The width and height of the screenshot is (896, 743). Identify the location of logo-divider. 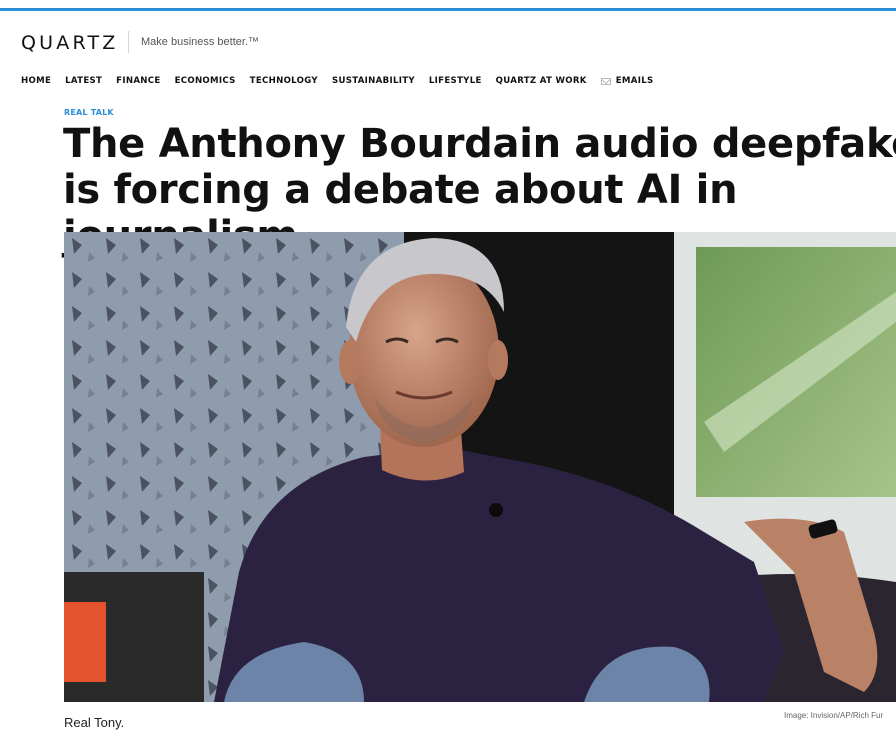
(128, 42).